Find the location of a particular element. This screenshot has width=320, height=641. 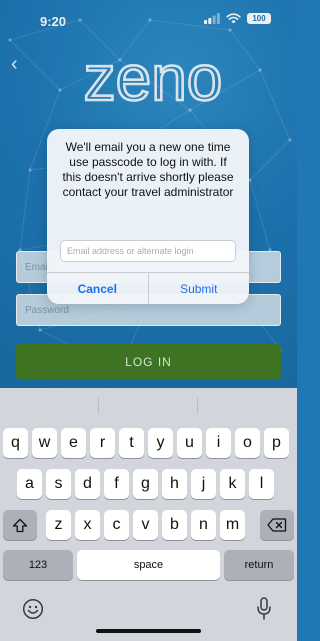

key-a: a is located at coordinates (29, 484).